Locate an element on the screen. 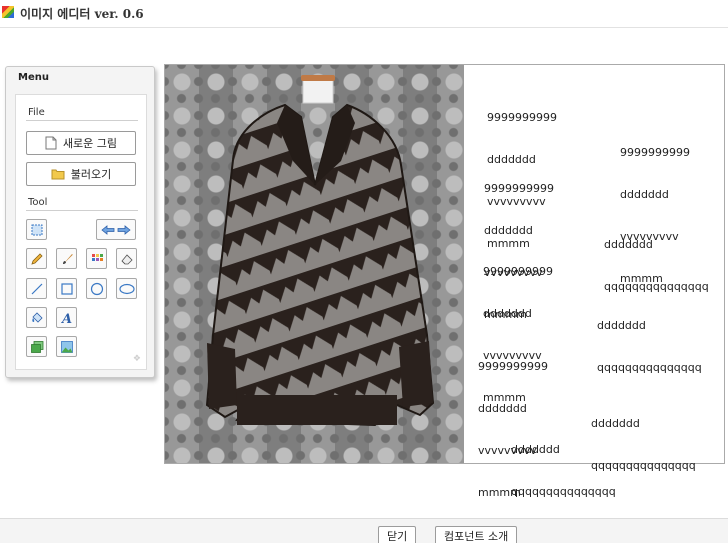  menu-title: Menu is located at coordinates (33, 77).